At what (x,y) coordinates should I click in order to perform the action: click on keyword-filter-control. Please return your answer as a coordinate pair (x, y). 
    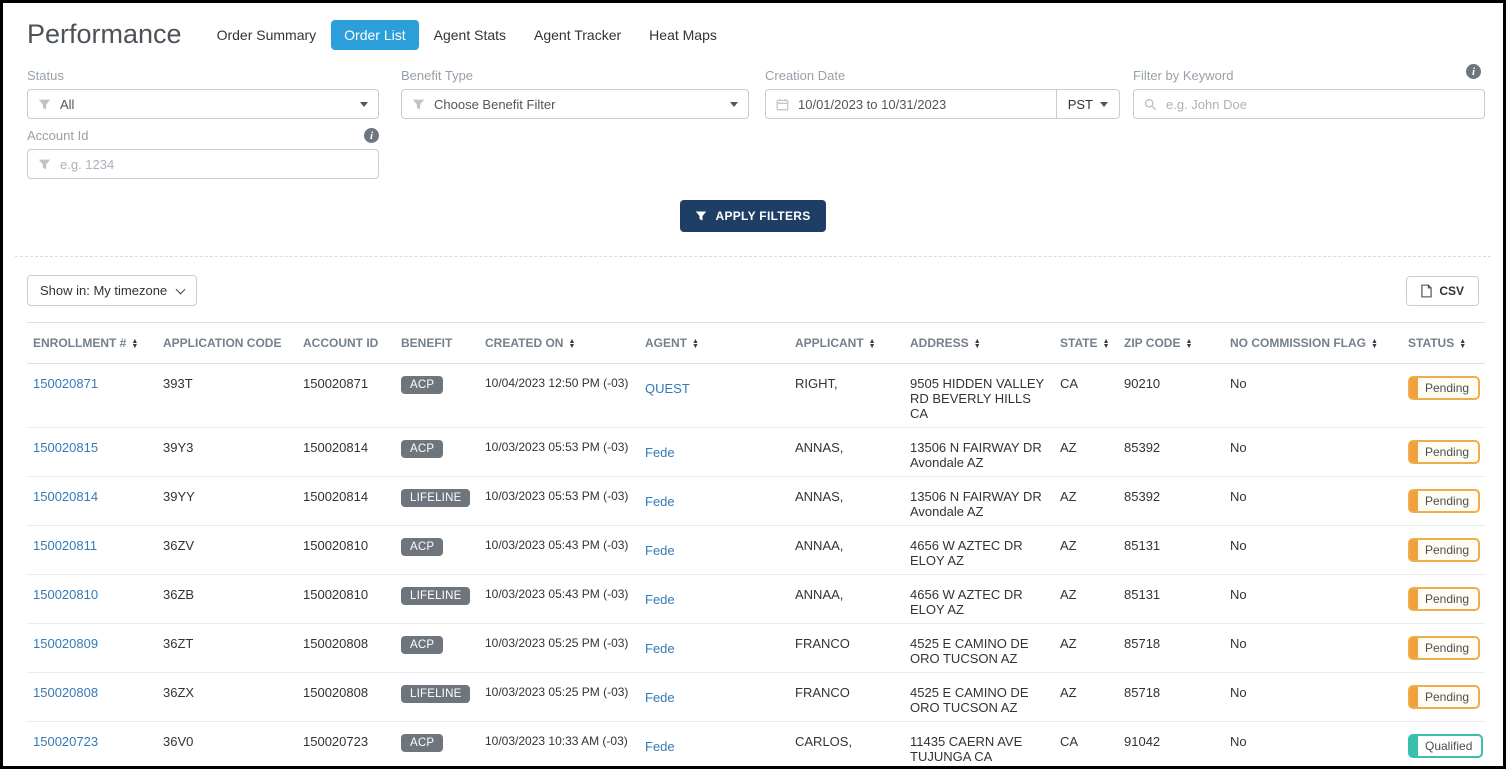
    Looking at the image, I should click on (1309, 104).